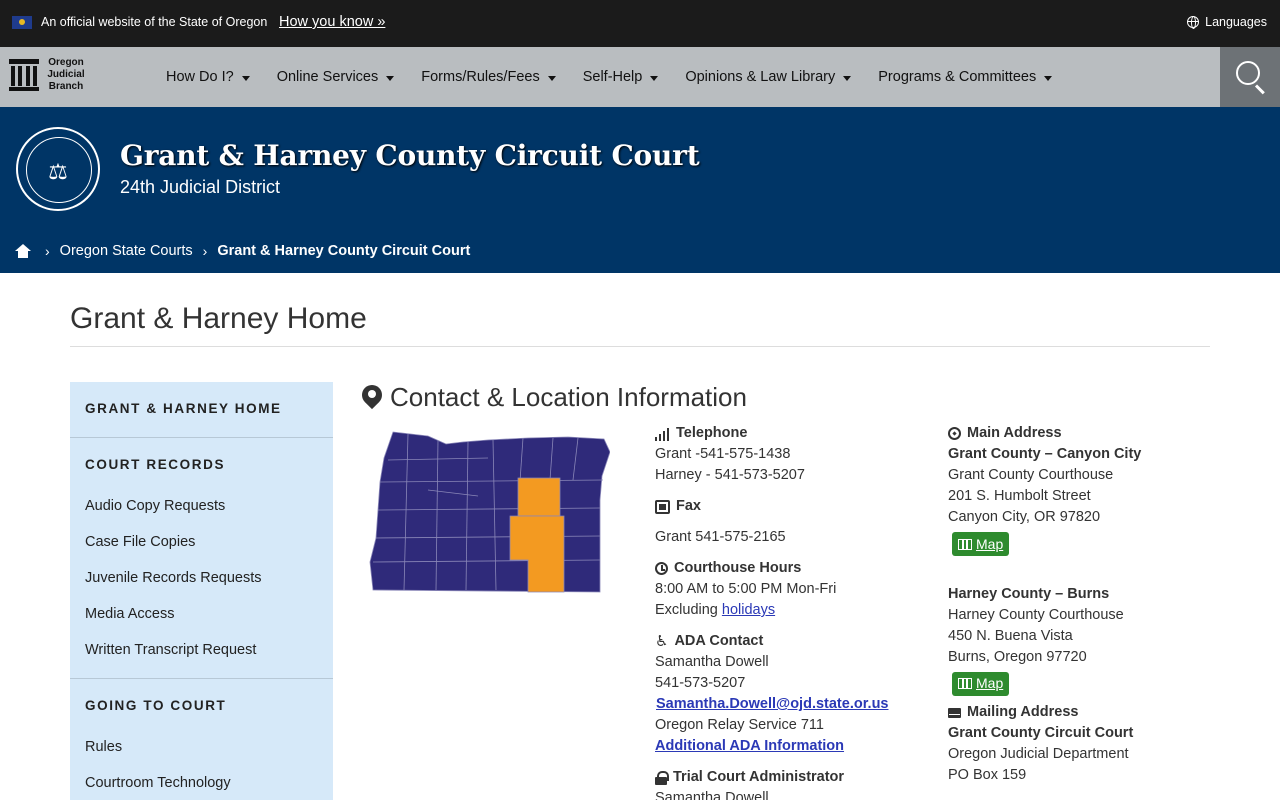 This screenshot has width=1280, height=800. I want to click on oregon-flag-icon, so click(22, 22).